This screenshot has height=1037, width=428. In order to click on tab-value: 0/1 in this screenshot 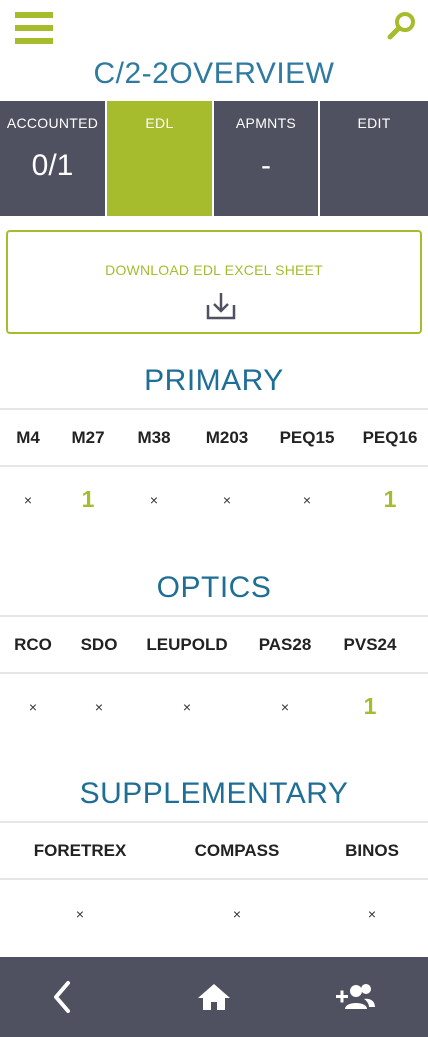, I will do `click(52, 165)`.